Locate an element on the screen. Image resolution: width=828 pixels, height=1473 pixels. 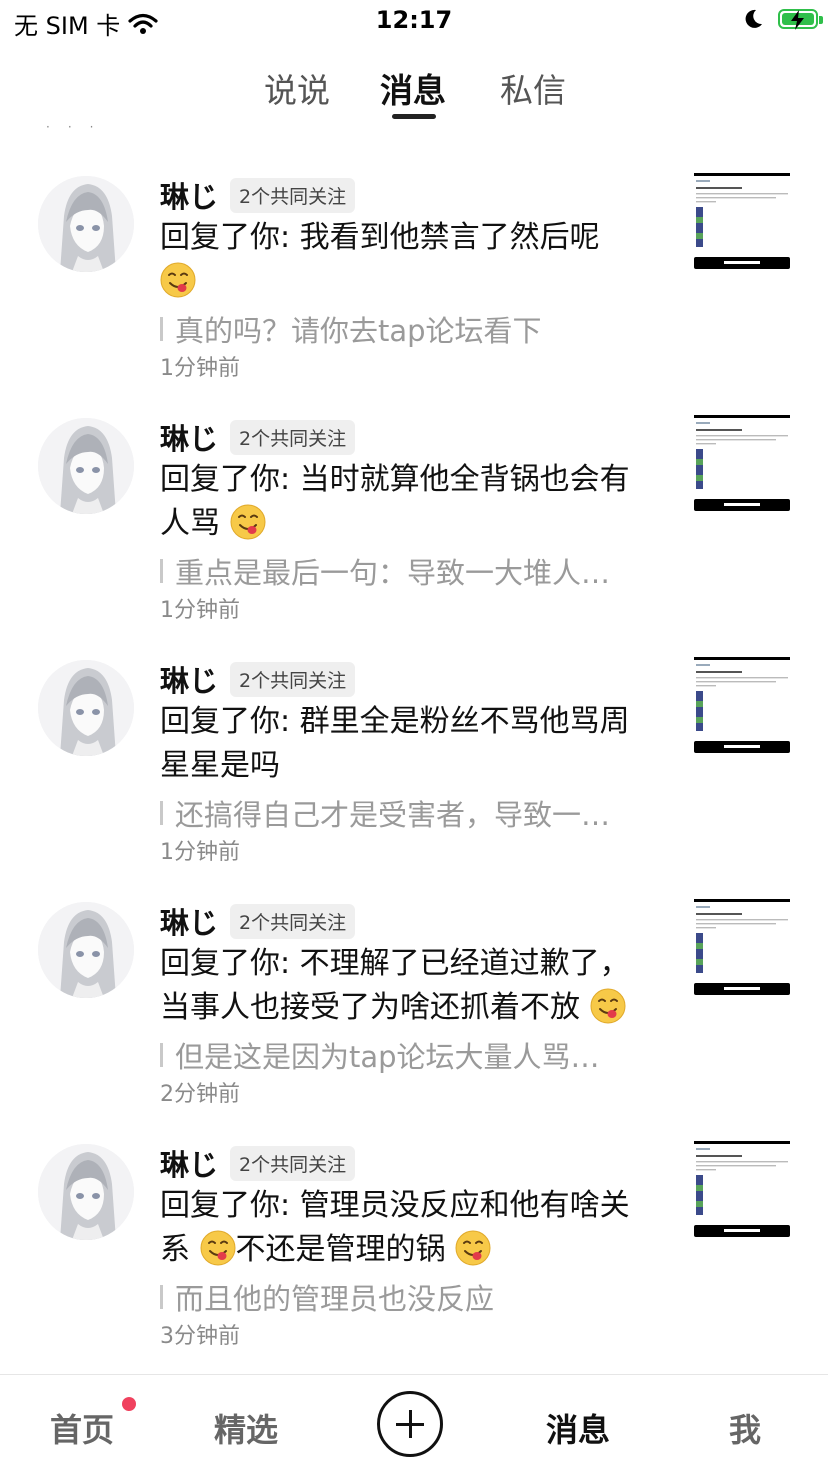
loading-dots: ··· is located at coordinates (79, 127).